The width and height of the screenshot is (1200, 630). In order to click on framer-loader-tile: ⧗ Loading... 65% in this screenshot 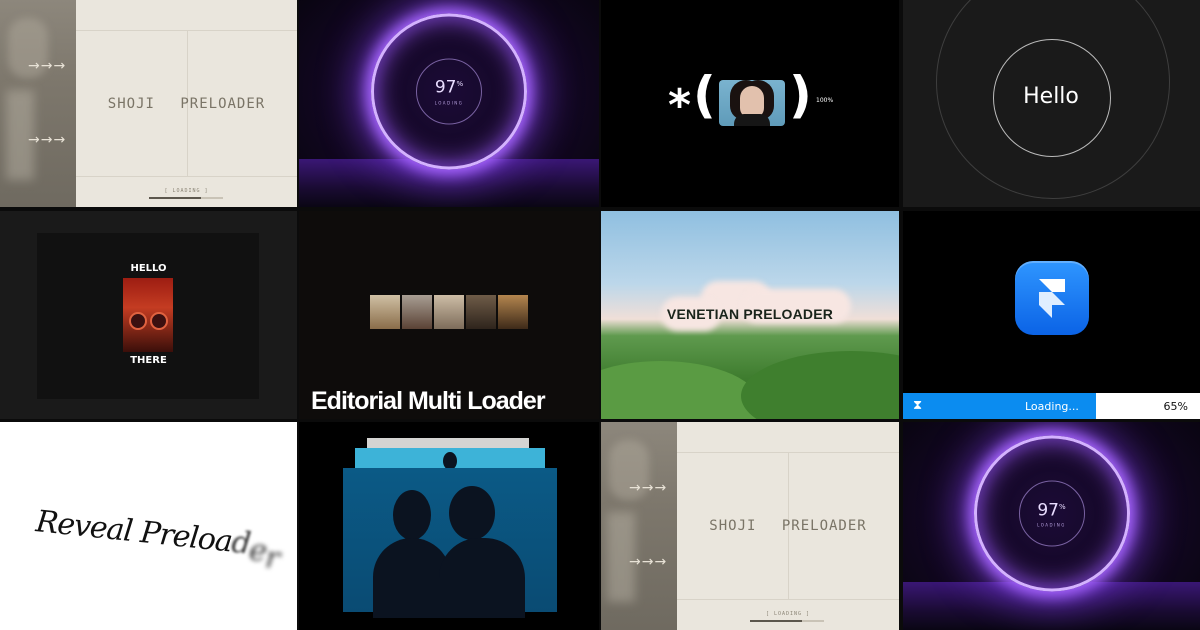, I will do `click(1051, 315)`.